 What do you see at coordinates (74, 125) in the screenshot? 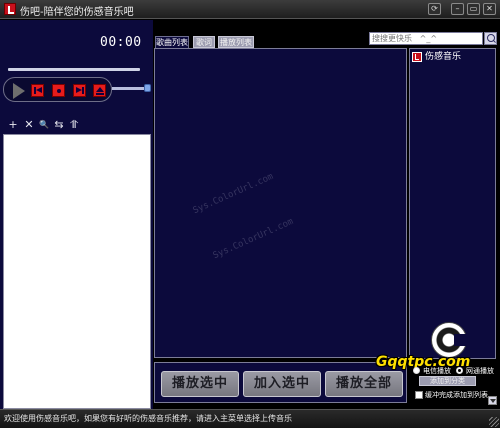
I see `queue-icon: ⥣` at bounding box center [74, 125].